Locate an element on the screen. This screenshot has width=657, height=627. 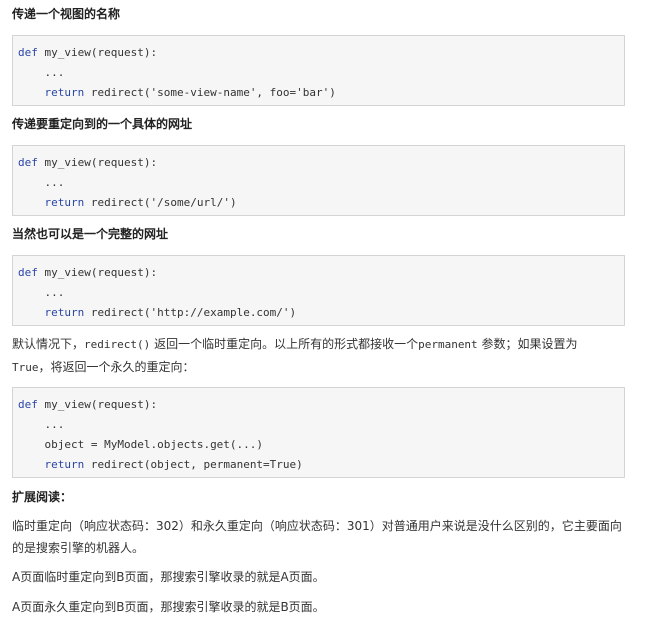
section-full-url: 当然也可以是一个完整的网址 is located at coordinates (90, 234).